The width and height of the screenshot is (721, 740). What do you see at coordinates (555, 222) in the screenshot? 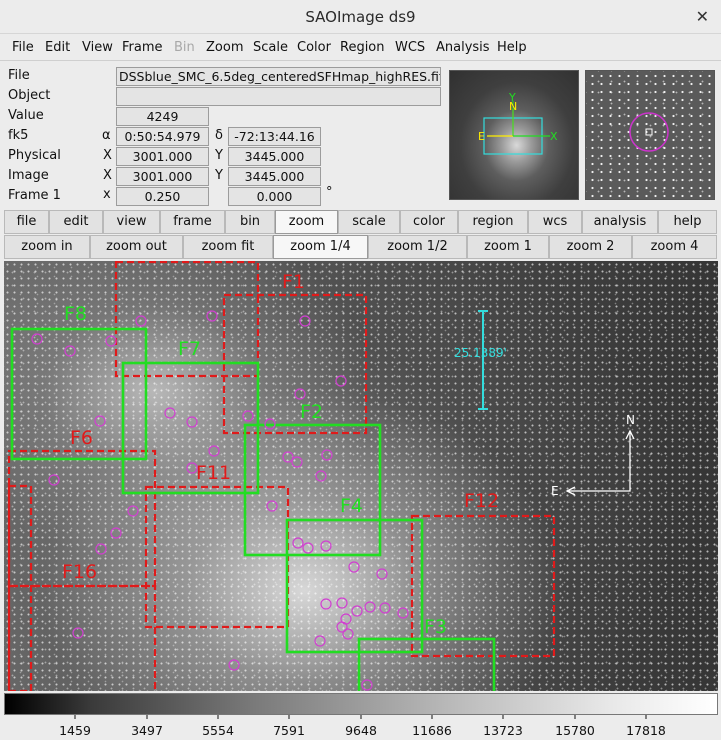
I see `btn-wcs: wcs` at bounding box center [555, 222].